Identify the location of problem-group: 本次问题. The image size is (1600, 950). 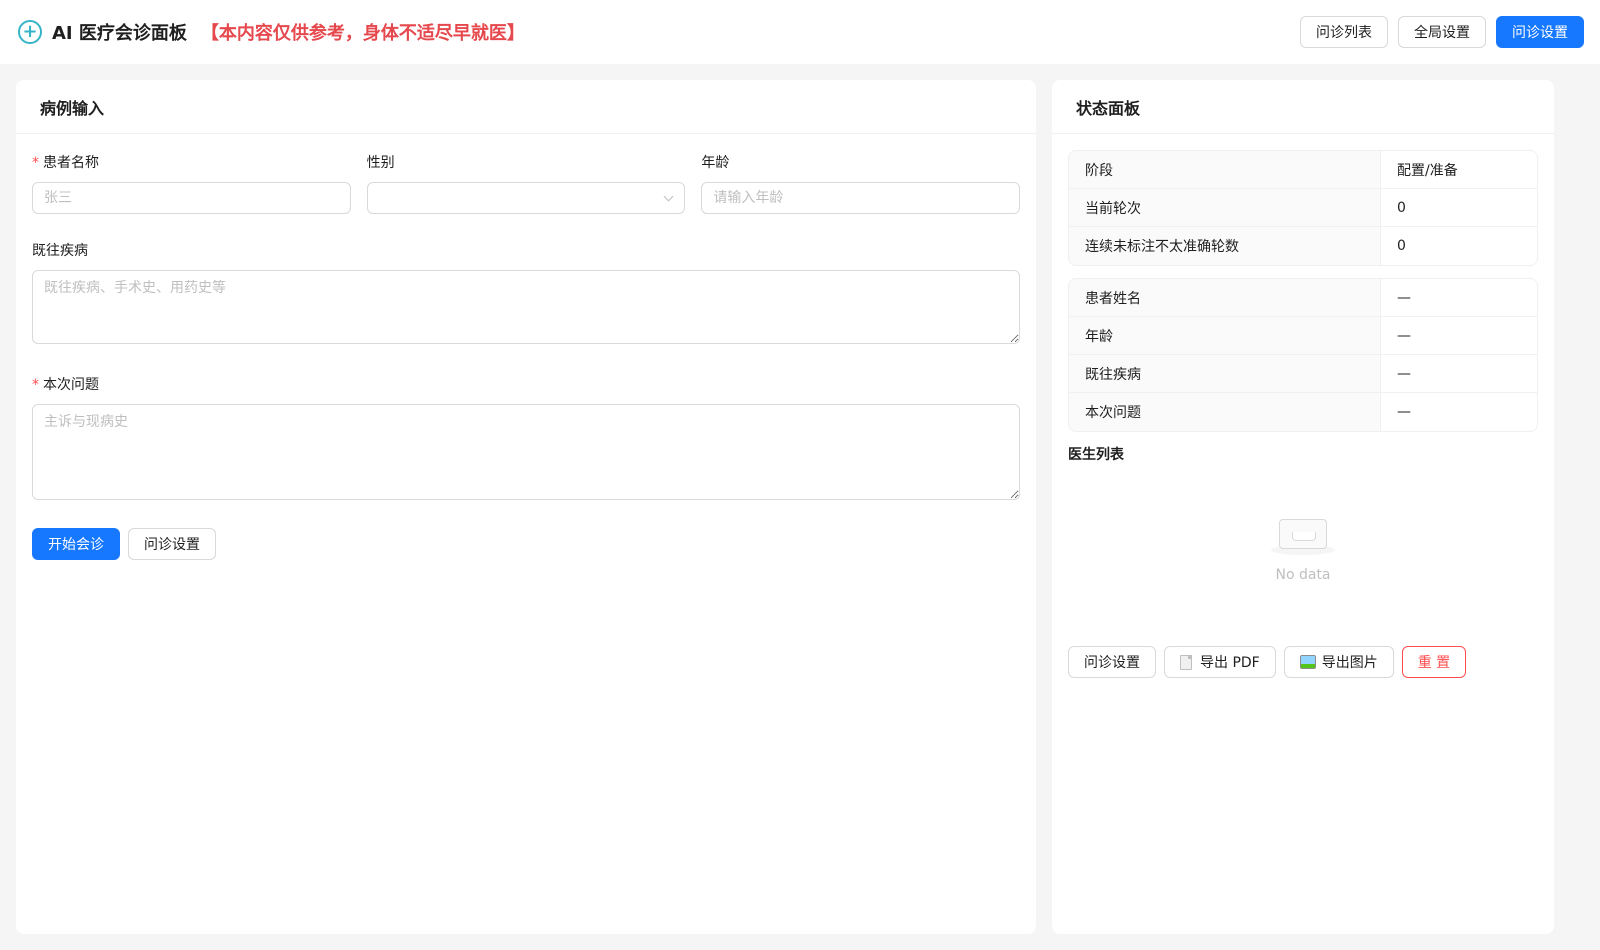
(526, 439).